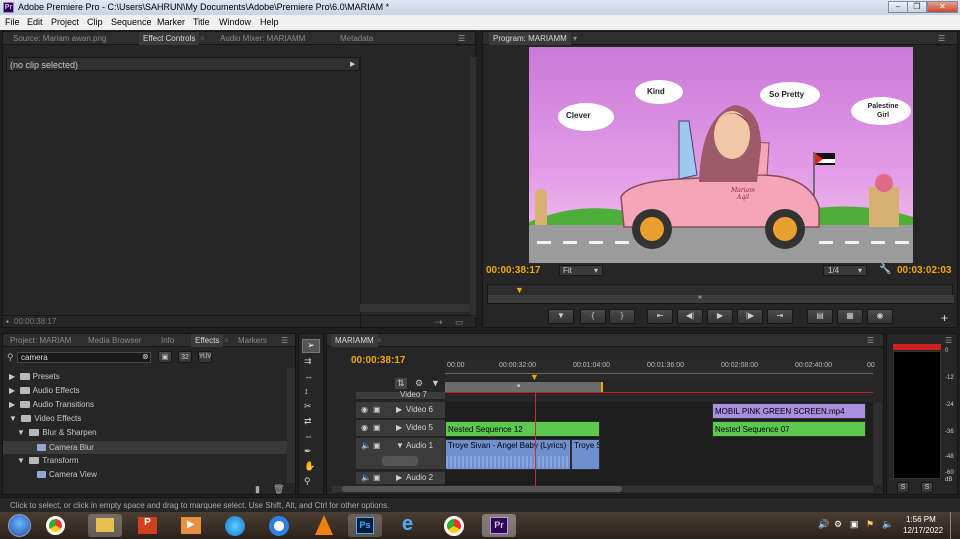  Describe the element at coordinates (524, 387) in the screenshot. I see `work-area-bar: ■` at that location.